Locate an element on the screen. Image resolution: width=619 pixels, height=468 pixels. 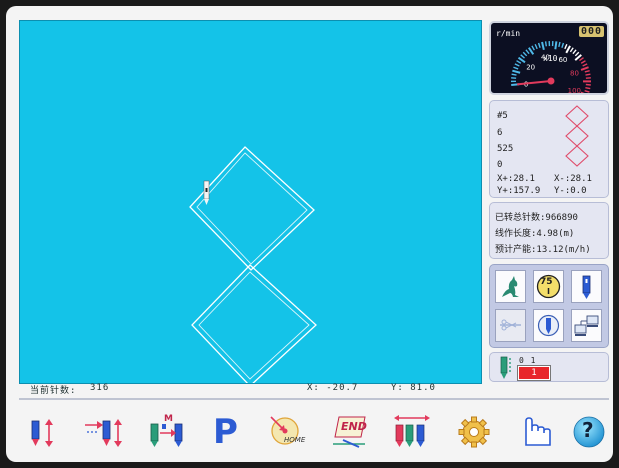
main-toolbar: M P HOME END ? is located at coordinates (309, 432).